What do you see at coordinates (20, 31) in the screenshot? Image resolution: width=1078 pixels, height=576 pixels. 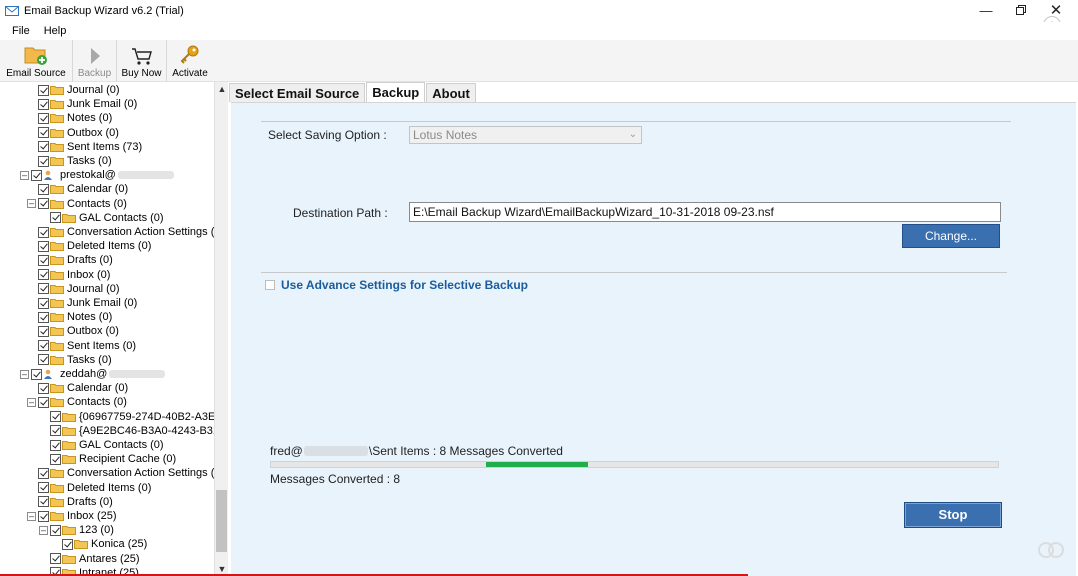 I see `menu-file: File` at bounding box center [20, 31].